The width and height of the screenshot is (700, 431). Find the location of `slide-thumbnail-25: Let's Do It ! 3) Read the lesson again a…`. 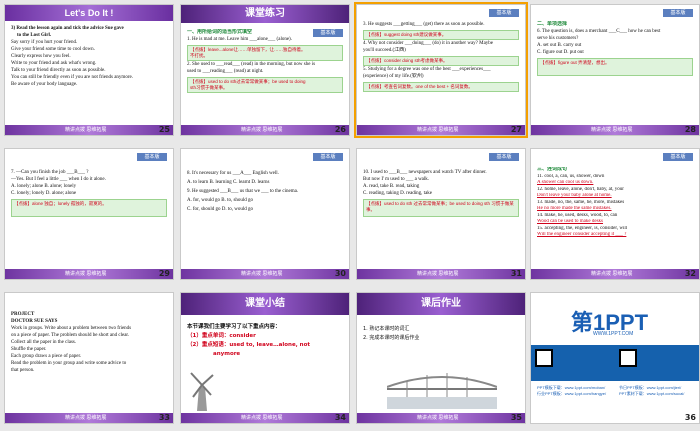

slide-thumbnail-25: Let's Do It ! 3) Read the lesson again a… is located at coordinates (89, 70).